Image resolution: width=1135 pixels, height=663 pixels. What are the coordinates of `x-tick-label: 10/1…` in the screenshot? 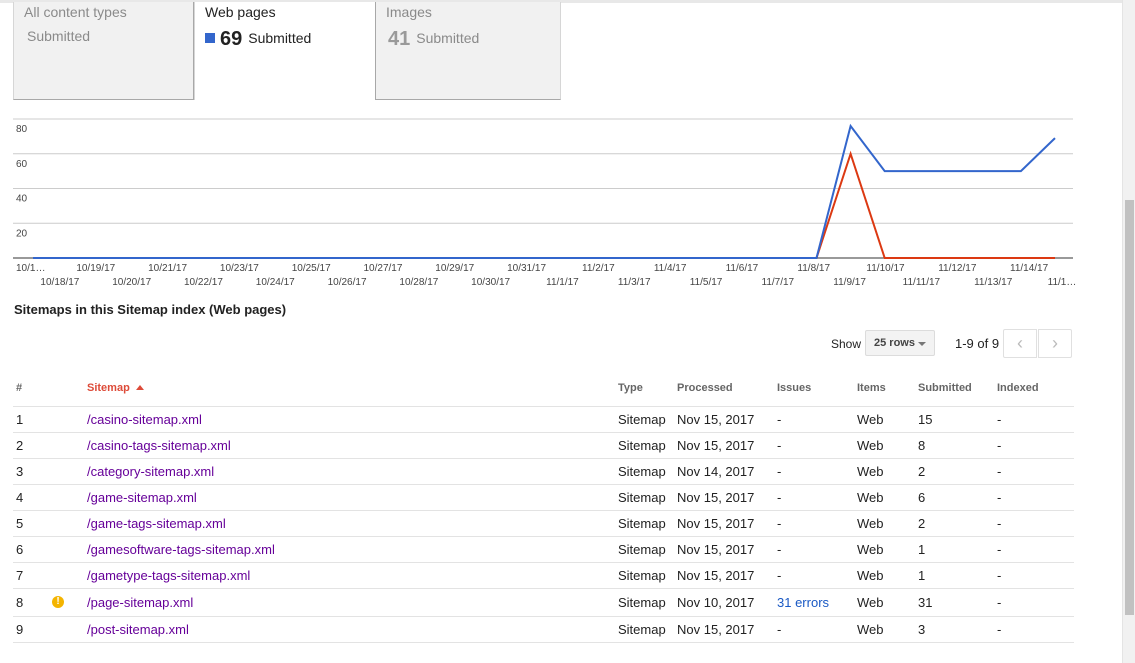 It's located at (30, 268).